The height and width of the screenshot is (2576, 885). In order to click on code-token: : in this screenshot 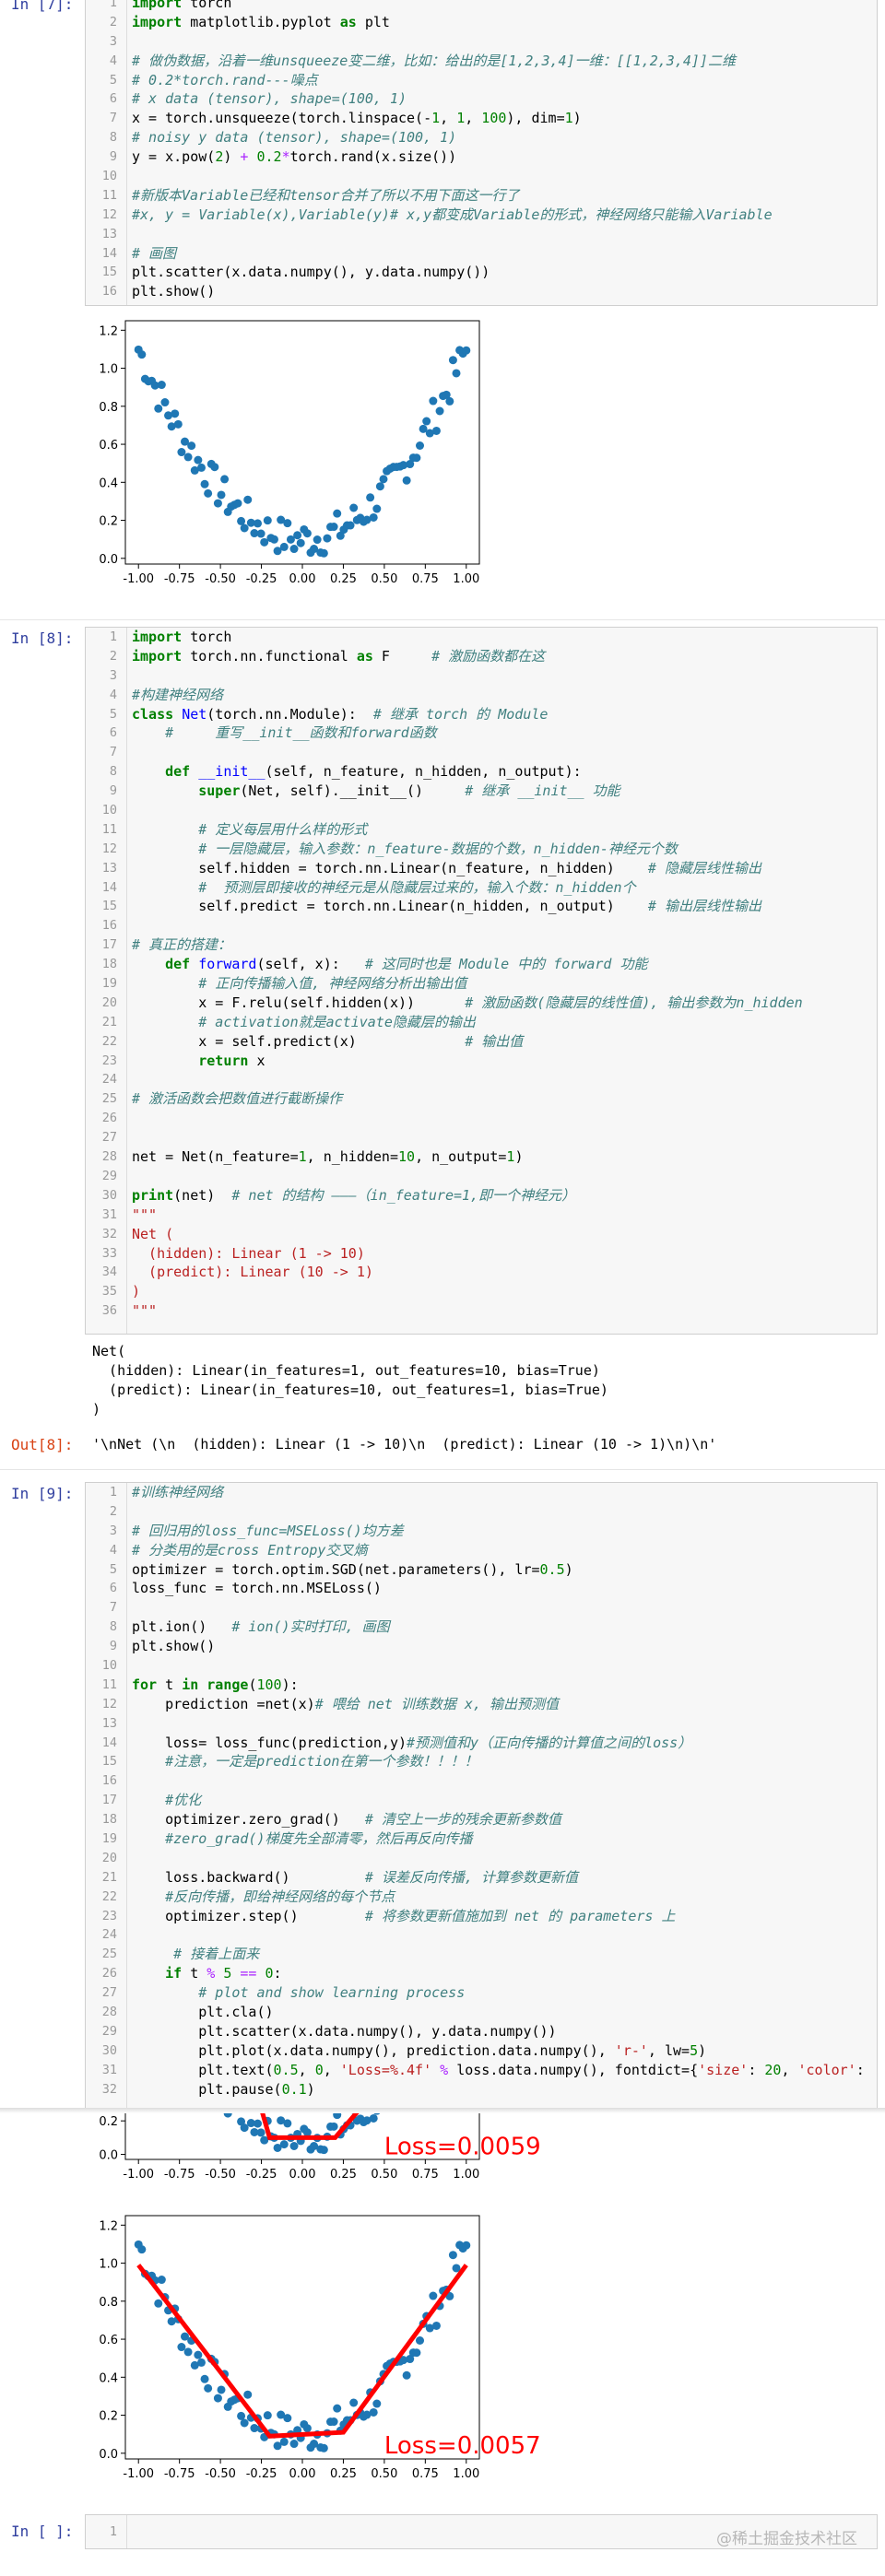, I will do `click(277, 1974)`.